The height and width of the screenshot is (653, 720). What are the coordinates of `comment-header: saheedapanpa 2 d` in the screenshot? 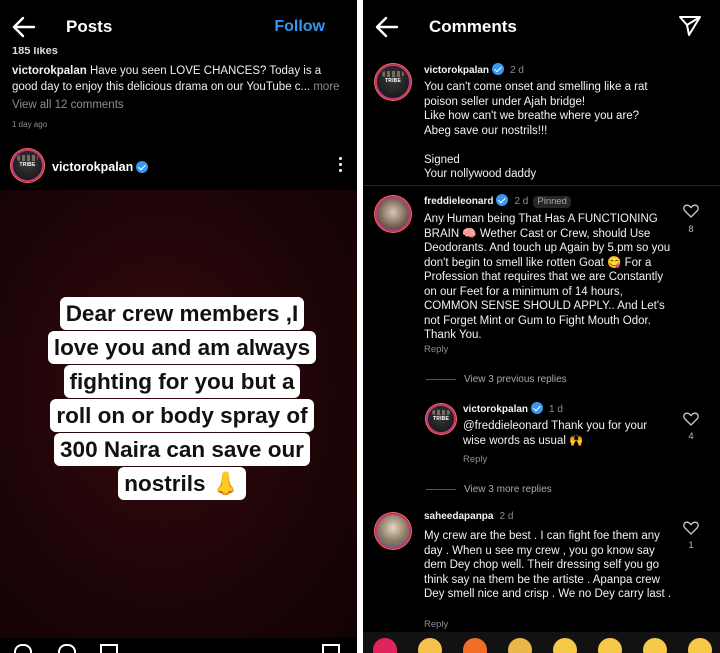 It's located at (468, 516).